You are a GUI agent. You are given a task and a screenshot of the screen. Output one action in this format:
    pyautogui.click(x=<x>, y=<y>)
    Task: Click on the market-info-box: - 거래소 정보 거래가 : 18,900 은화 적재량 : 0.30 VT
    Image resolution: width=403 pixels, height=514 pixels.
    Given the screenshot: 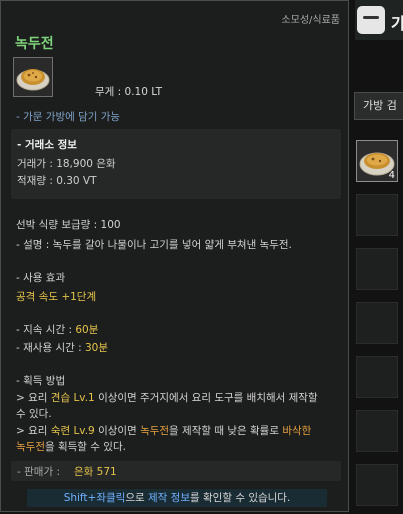 What is the action you would take?
    pyautogui.click(x=176, y=164)
    